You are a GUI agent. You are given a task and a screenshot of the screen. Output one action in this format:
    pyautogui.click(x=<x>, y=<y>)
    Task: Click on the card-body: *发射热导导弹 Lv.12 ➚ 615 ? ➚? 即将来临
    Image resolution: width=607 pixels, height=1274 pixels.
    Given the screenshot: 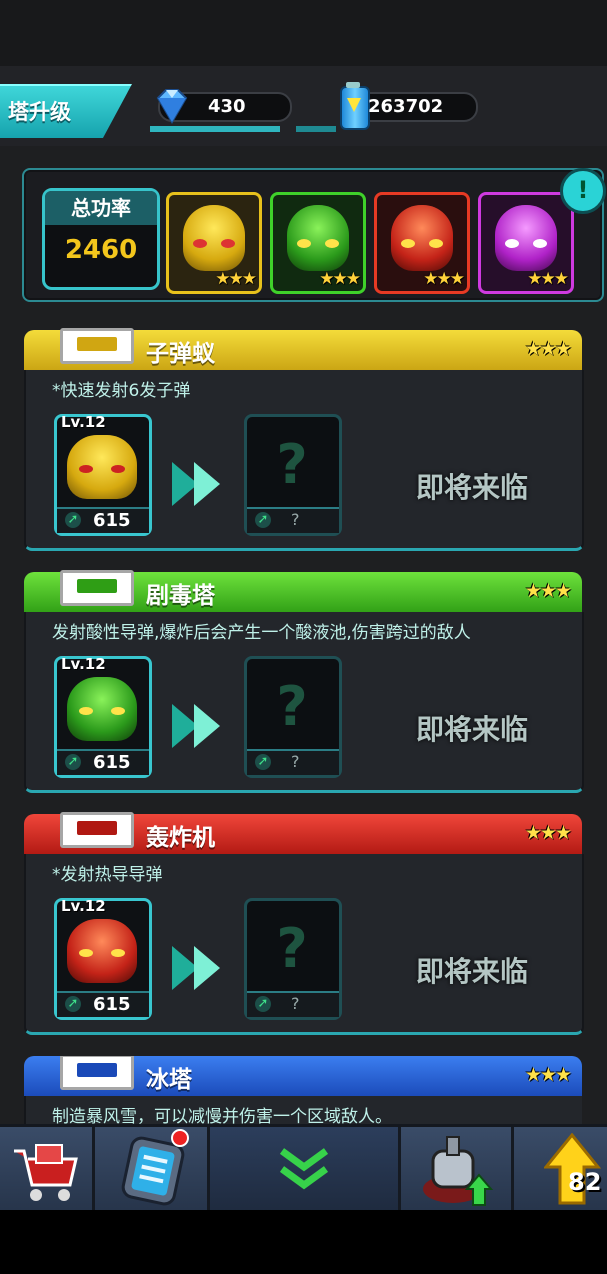 What is the action you would take?
    pyautogui.click(x=304, y=944)
    